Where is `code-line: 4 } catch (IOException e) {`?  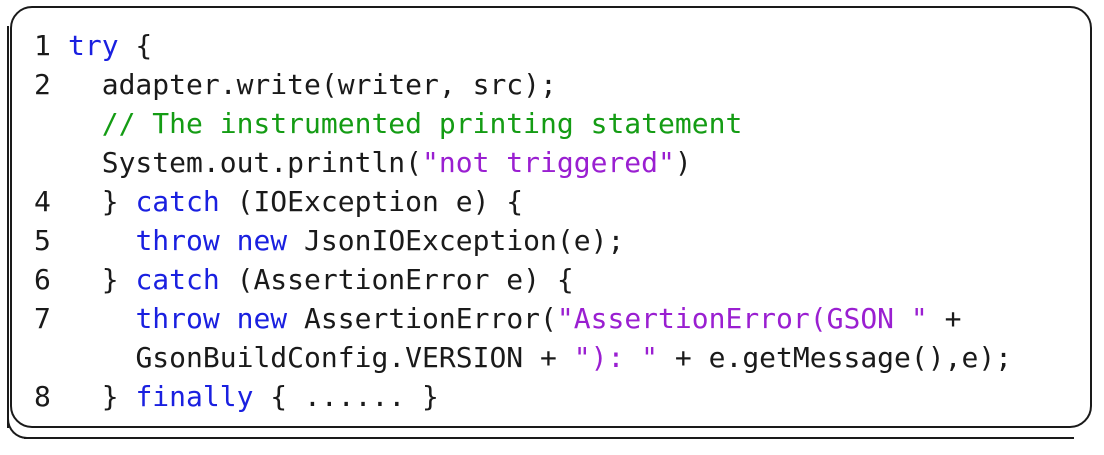 code-line: 4 } catch (IOException e) { is located at coordinates (545, 201).